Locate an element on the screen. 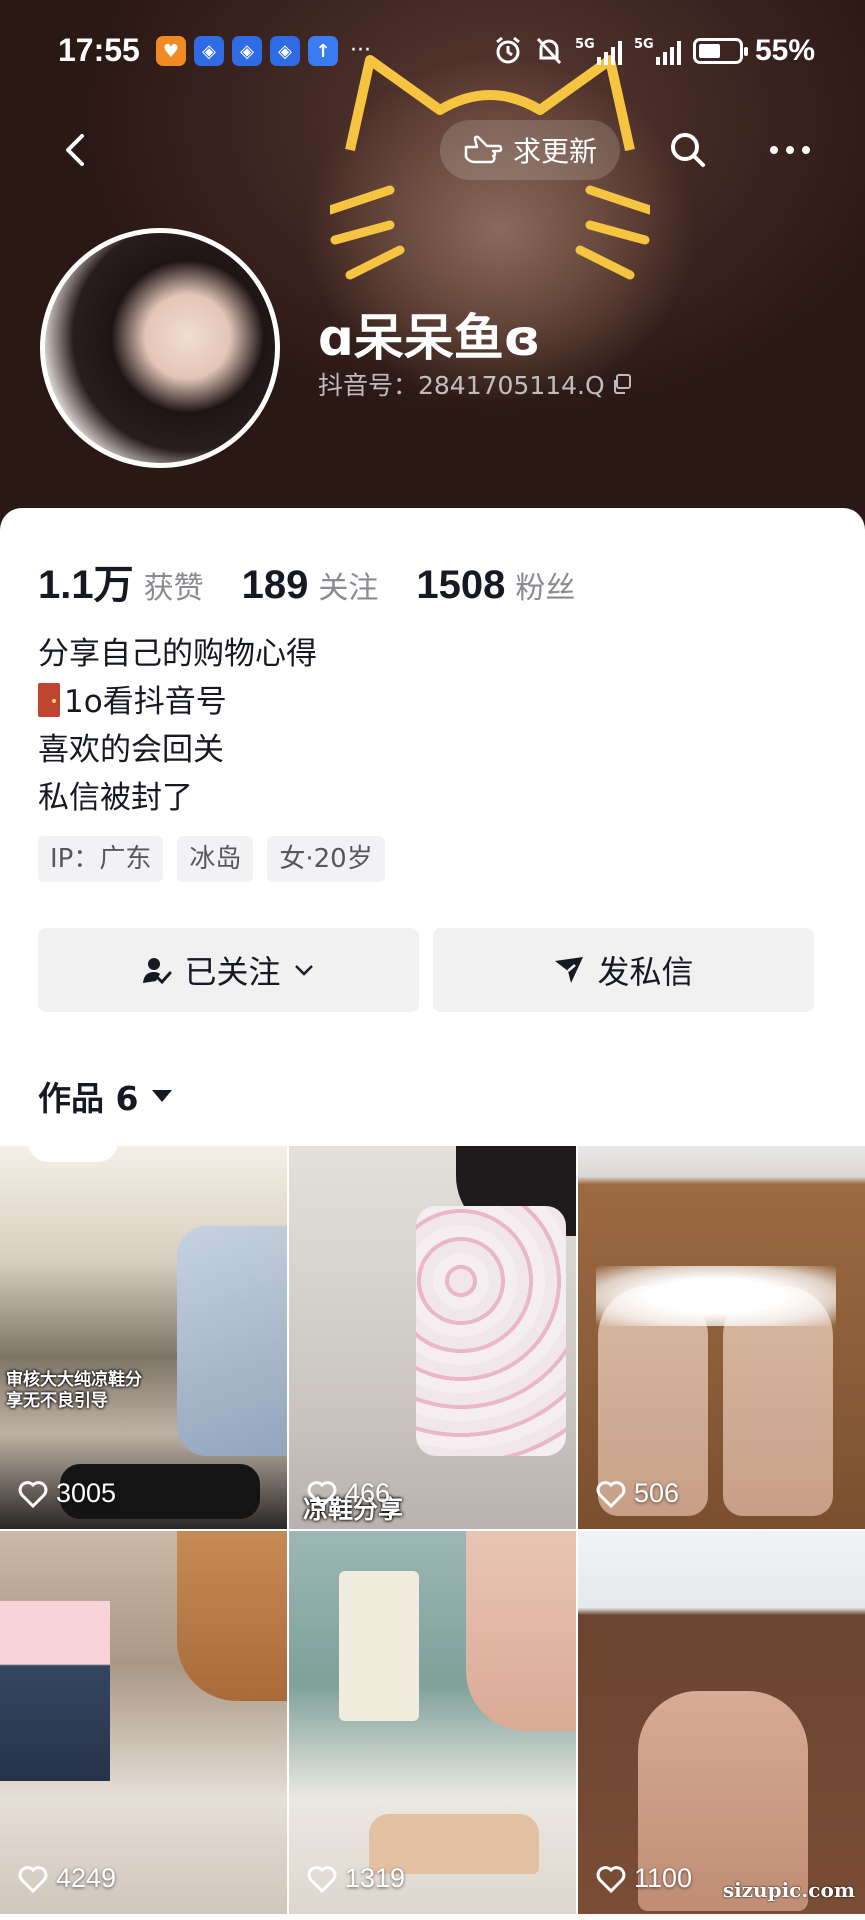 The height and width of the screenshot is (1920, 865). chevron-down-icon is located at coordinates (303, 970).